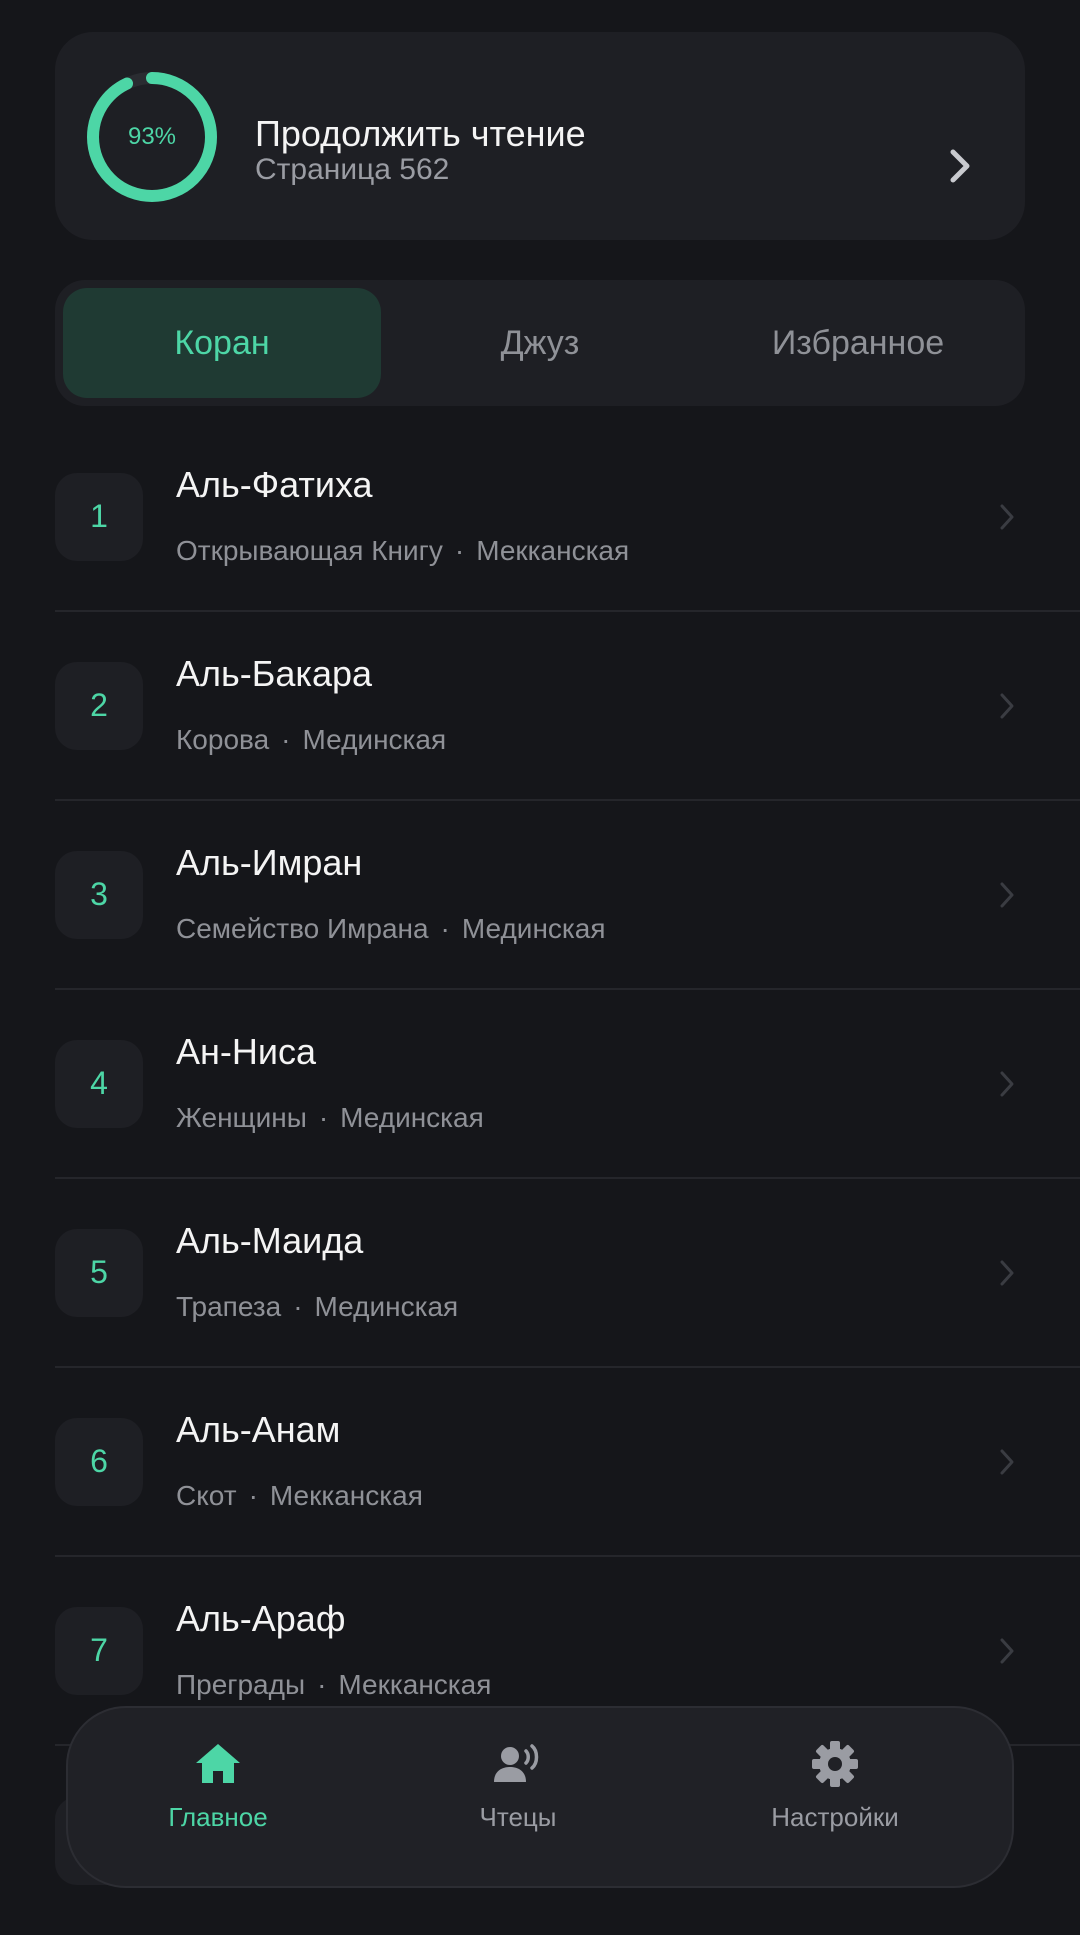 The image size is (1080, 1935). I want to click on nav-settings-label: Настройки, so click(835, 1817).